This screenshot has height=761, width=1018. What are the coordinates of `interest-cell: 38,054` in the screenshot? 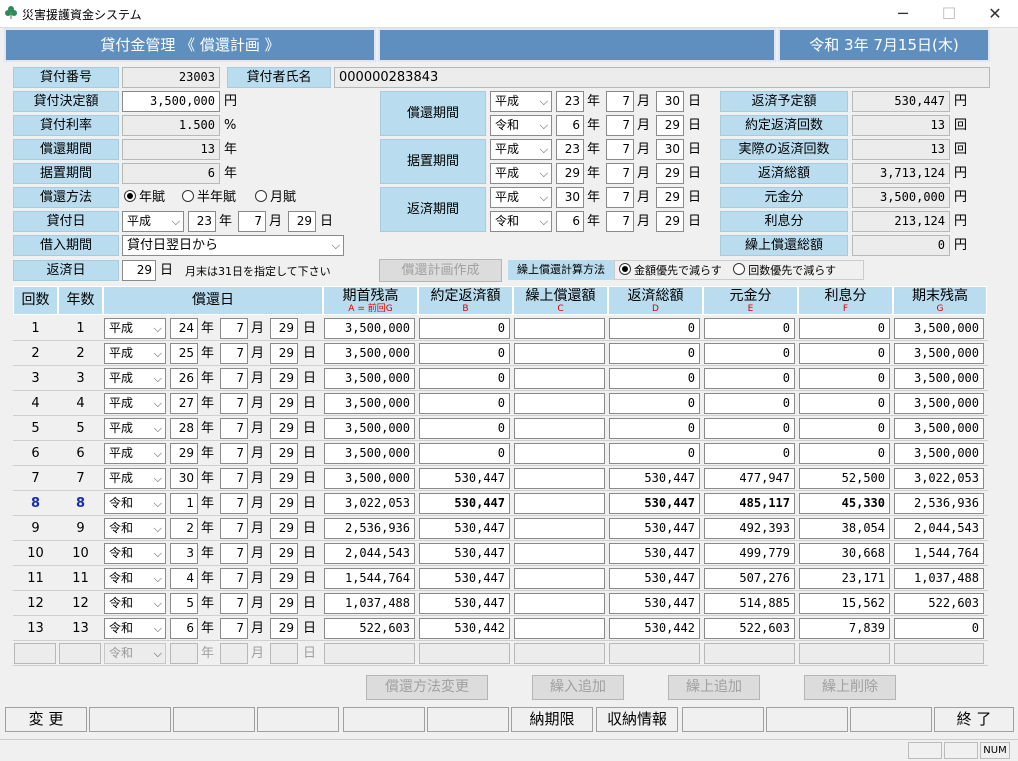 It's located at (844, 528).